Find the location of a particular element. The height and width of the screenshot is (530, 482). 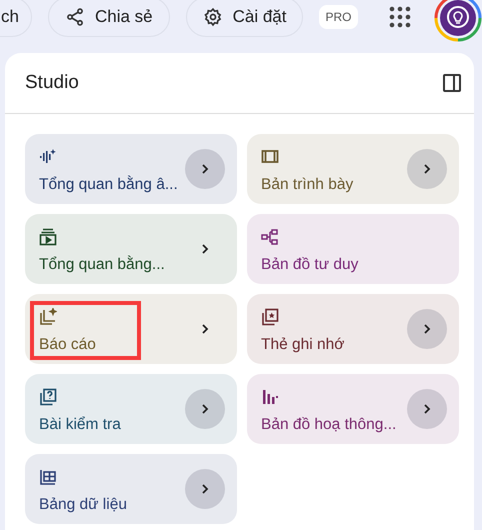

infographic-icon is located at coordinates (270, 397).